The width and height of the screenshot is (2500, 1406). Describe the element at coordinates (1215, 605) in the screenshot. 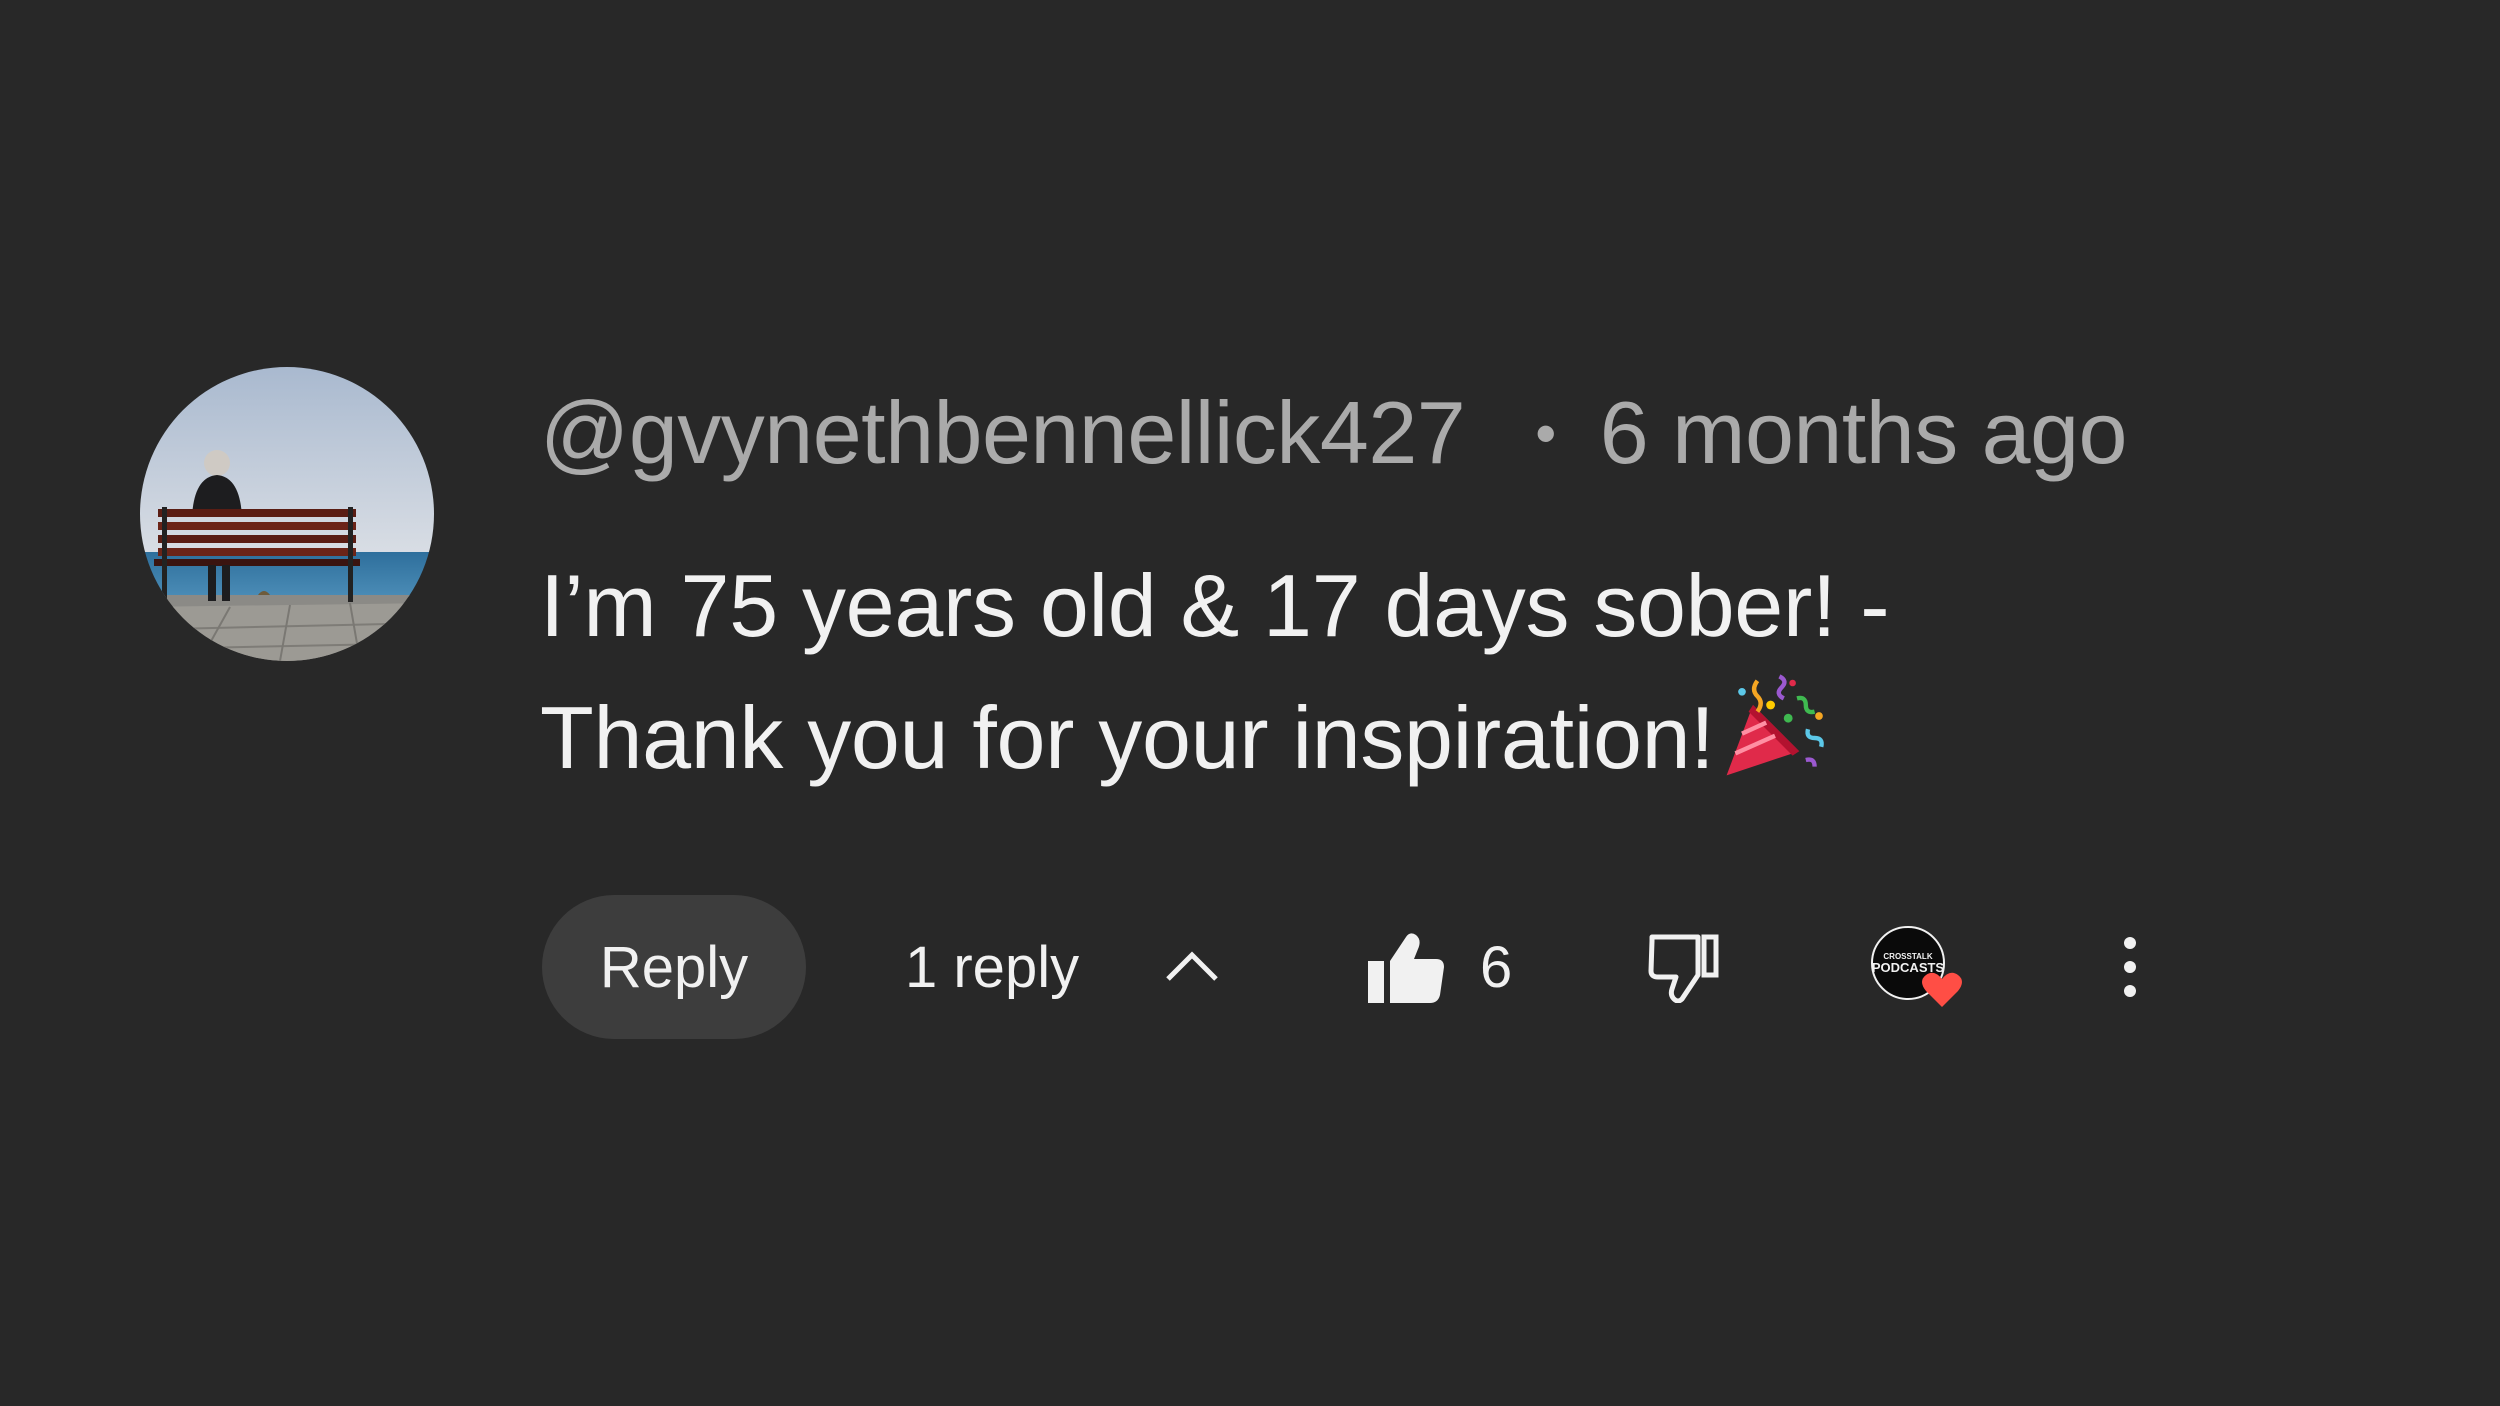

I see `comment-text-line-1: I’m 75 years old & 17 days sober! -` at that location.